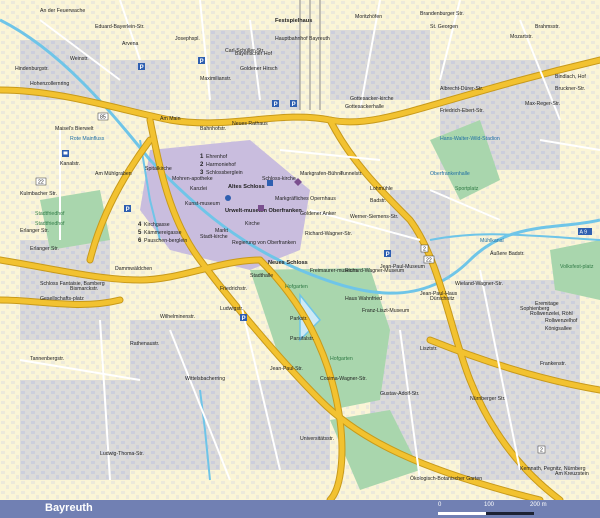  What do you see at coordinates (321, 174) in the screenshot?
I see `place-label: Markgrafen-Bühne` at bounding box center [321, 174].